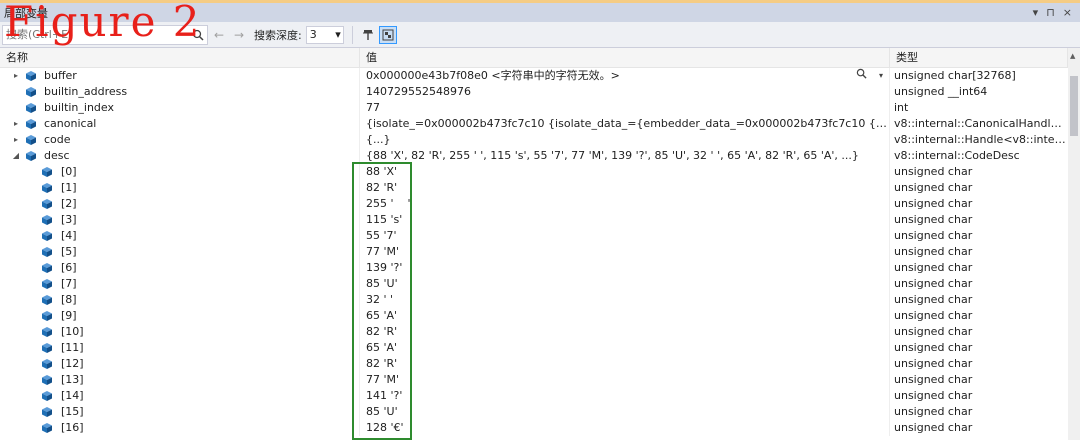 Image resolution: width=1080 pixels, height=440 pixels. What do you see at coordinates (625, 76) in the screenshot?
I see `value-cell: 0x000000e43b7f08e0 <字符串中的字符无效。> ▾` at bounding box center [625, 76].